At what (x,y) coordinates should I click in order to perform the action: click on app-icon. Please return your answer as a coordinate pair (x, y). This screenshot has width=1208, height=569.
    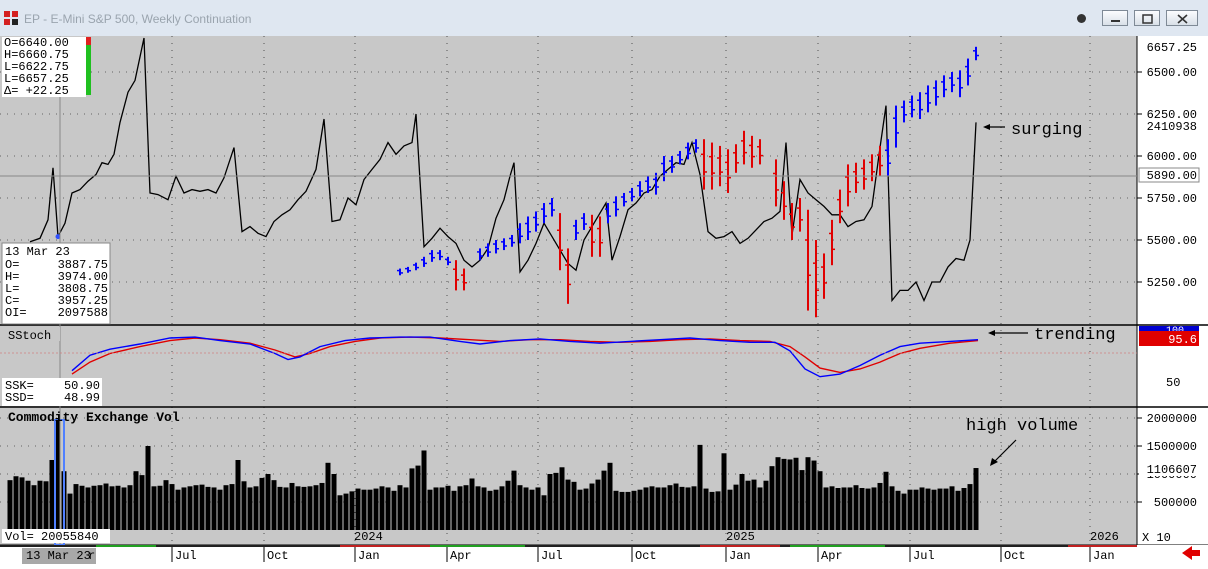
    Looking at the image, I should click on (11, 18).